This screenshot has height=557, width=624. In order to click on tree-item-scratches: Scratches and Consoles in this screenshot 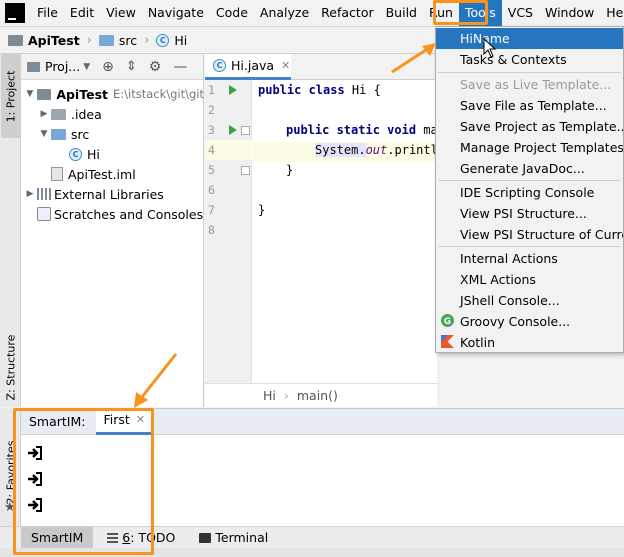, I will do `click(112, 214)`.